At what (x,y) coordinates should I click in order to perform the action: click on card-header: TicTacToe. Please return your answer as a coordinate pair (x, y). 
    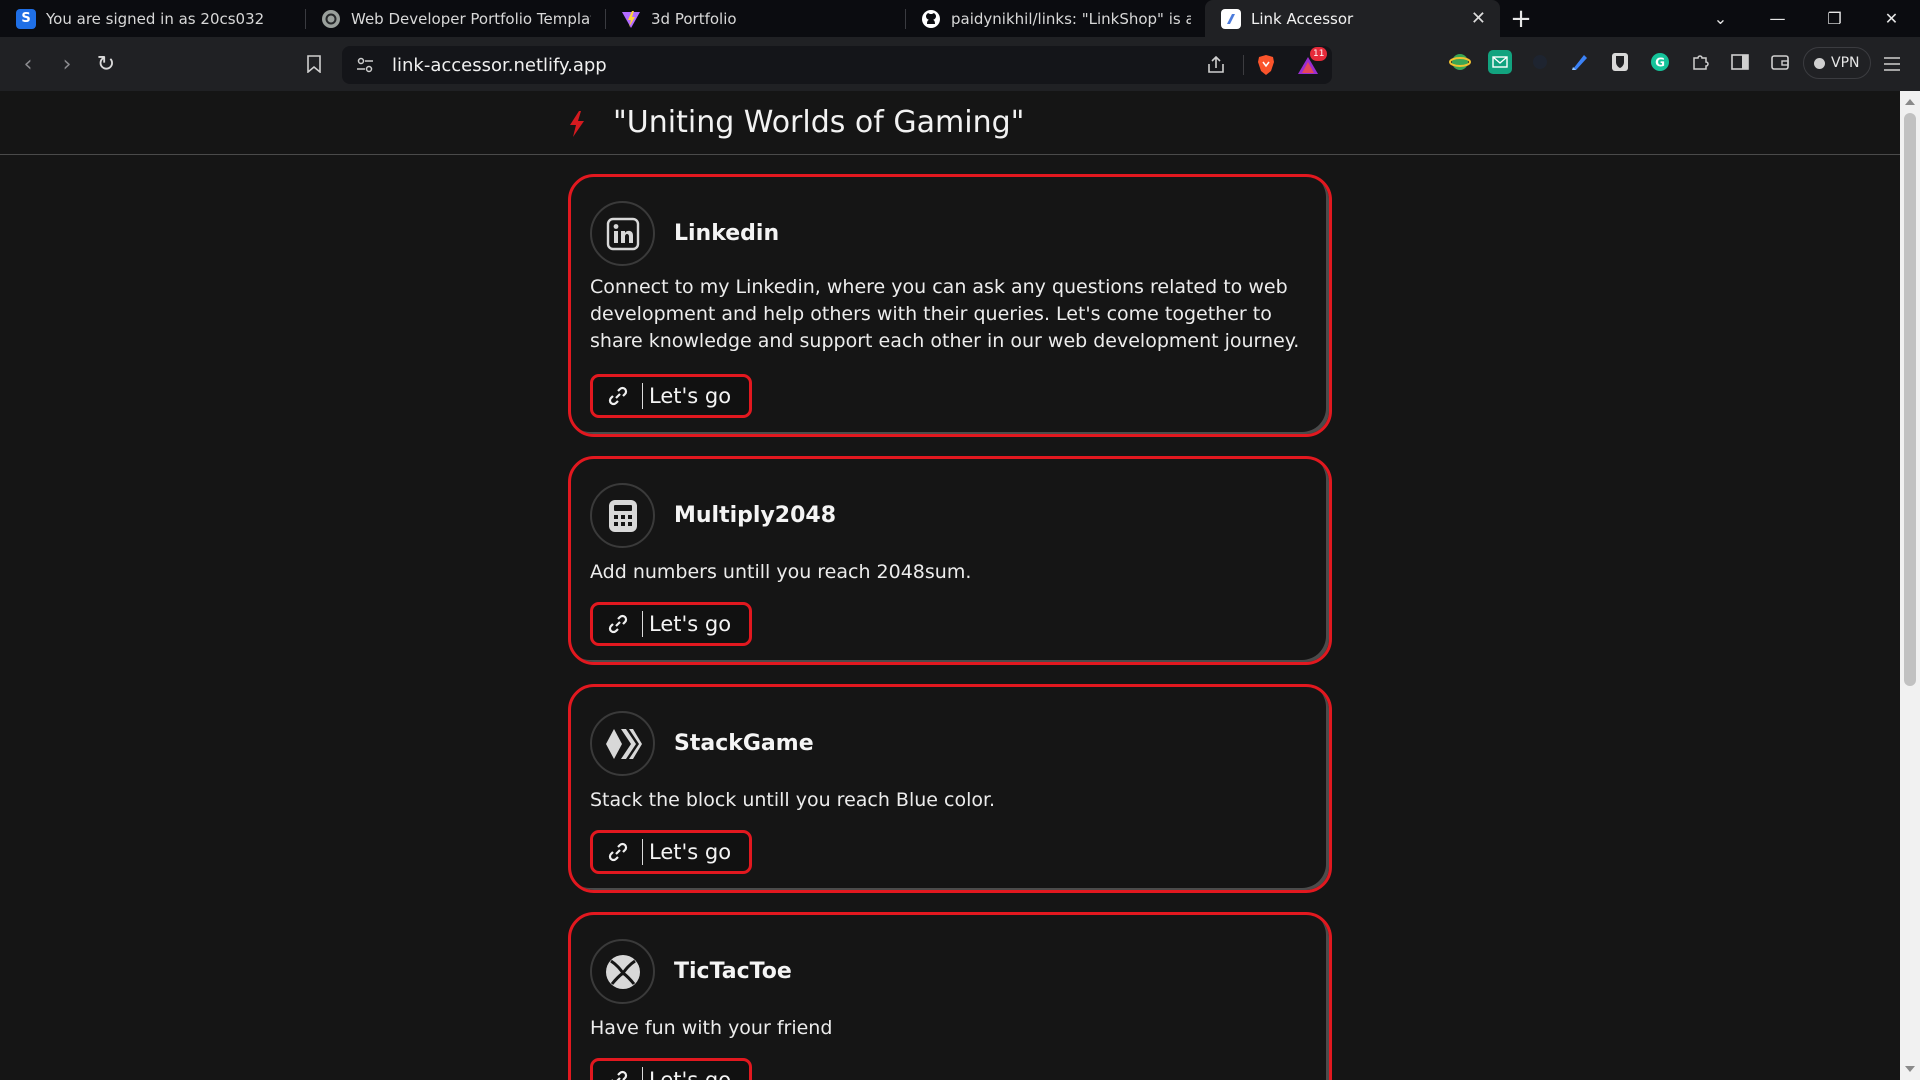
    Looking at the image, I should click on (691, 971).